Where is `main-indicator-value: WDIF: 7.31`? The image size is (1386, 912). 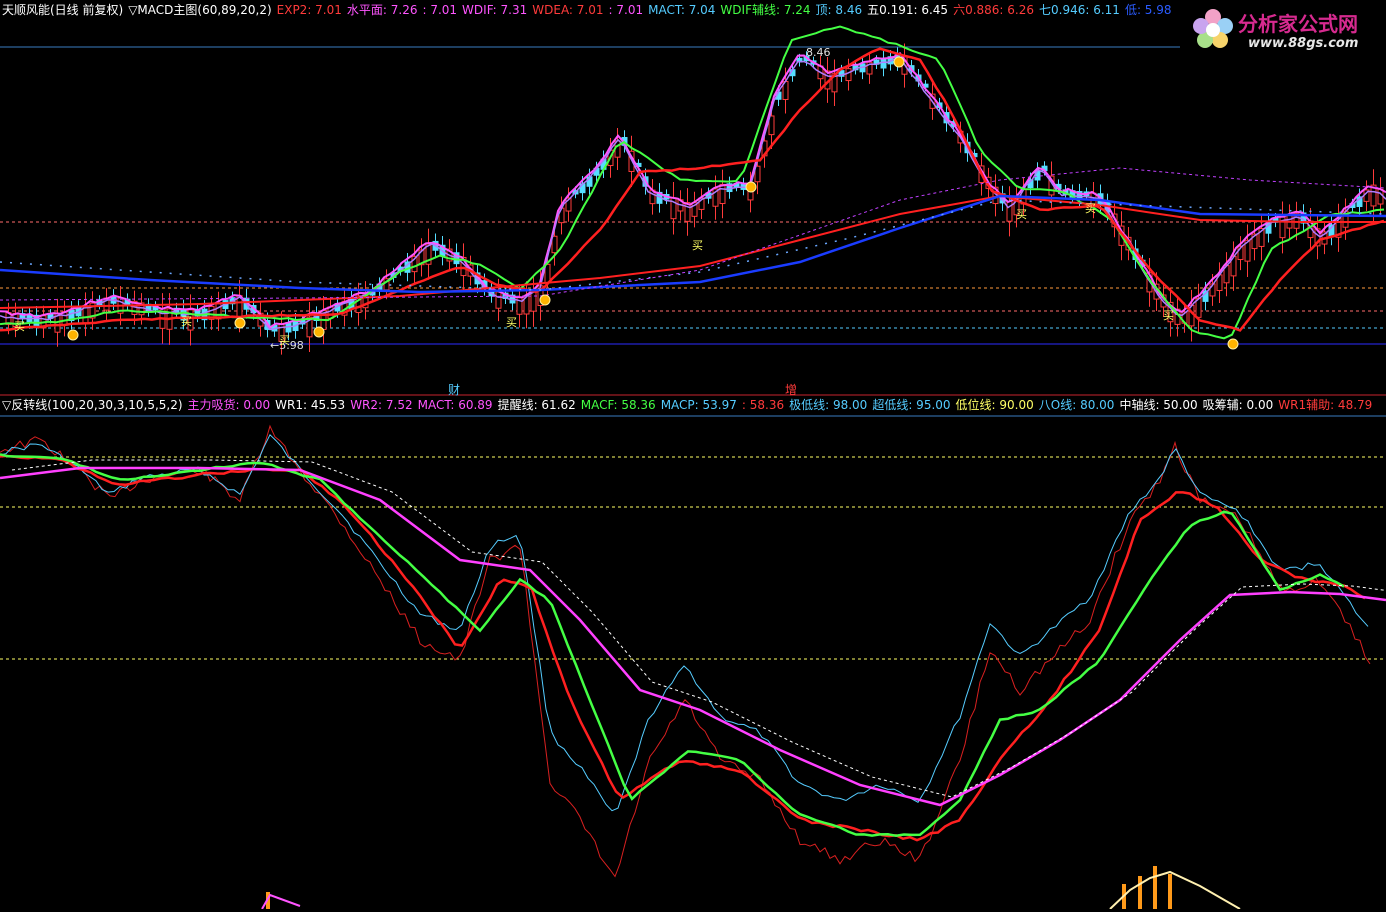 main-indicator-value: WDIF: 7.31 is located at coordinates (495, 10).